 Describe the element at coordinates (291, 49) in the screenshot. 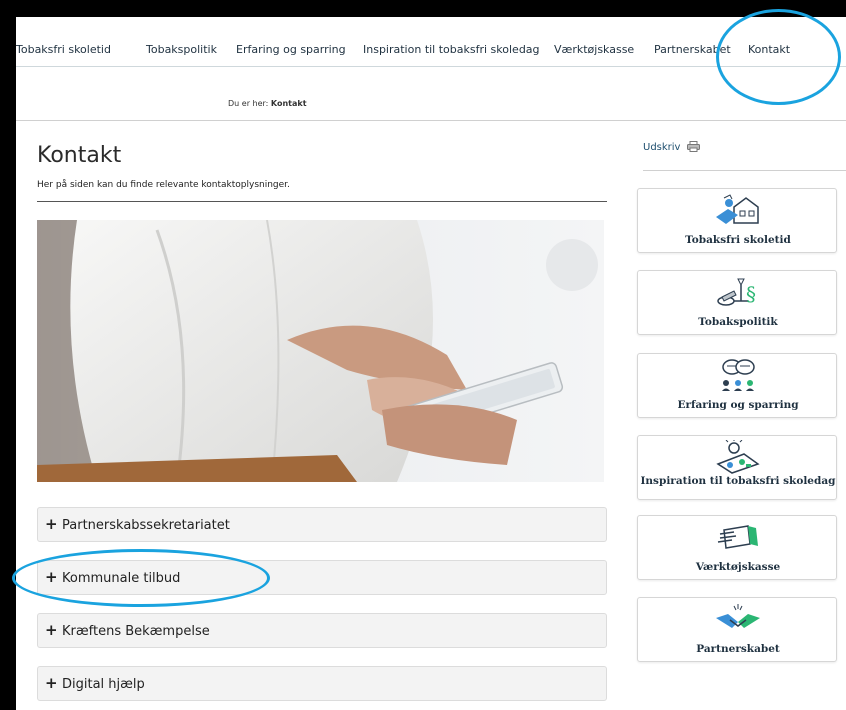

I see `nav-item-erfaring-og-sparring: Erfaring og sparring` at that location.